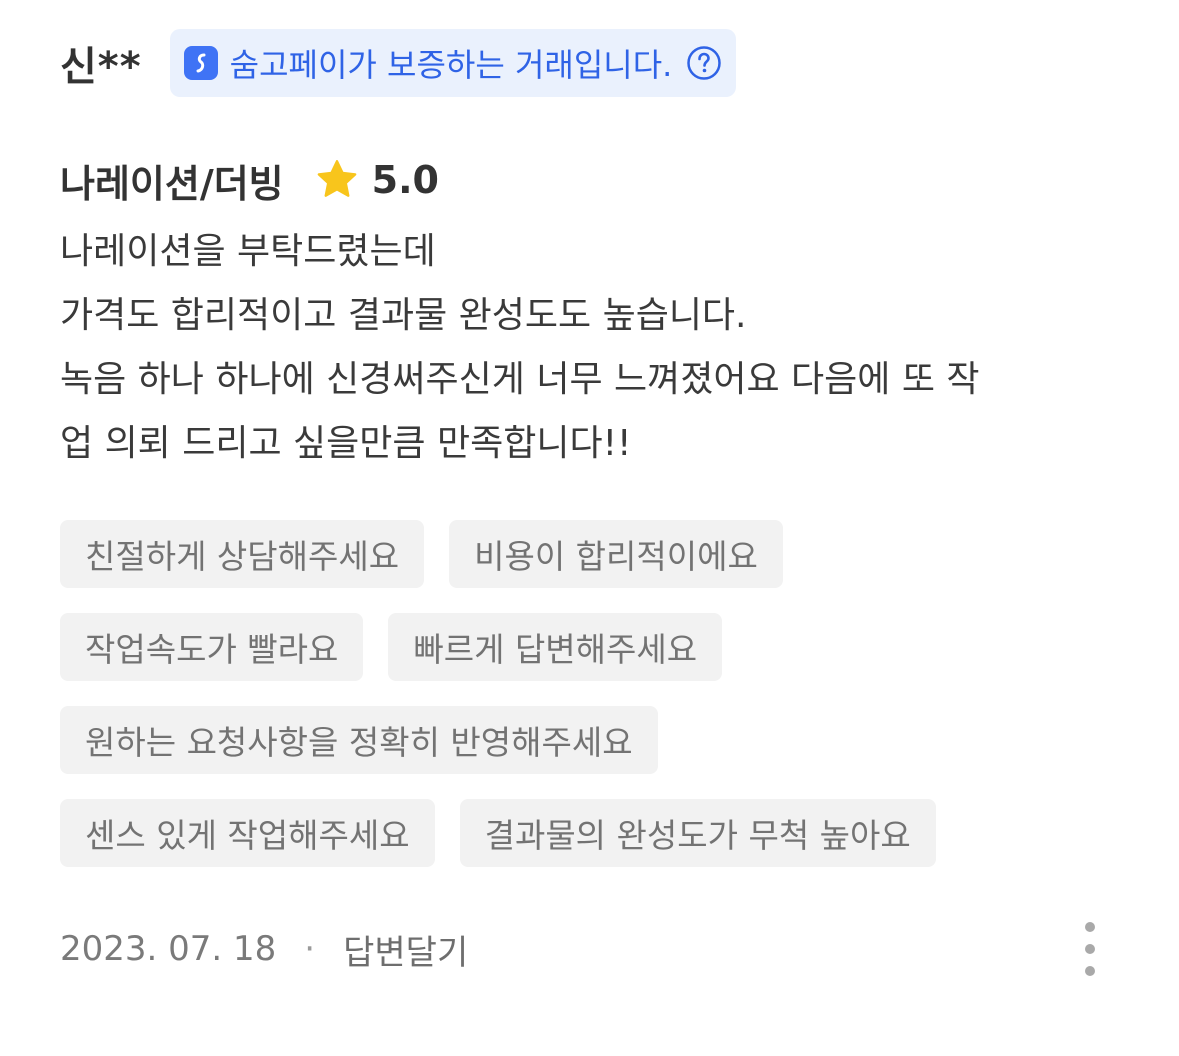 Image resolution: width=1179 pixels, height=1056 pixels. What do you see at coordinates (403, 315) in the screenshot?
I see `review-body-line: 가격도 합리적이고 결과물 완성도도 높습니다.` at bounding box center [403, 315].